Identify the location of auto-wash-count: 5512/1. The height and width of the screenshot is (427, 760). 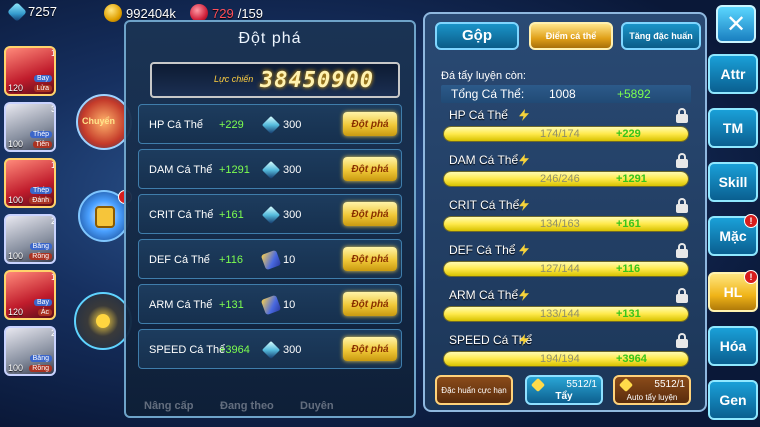
(669, 384).